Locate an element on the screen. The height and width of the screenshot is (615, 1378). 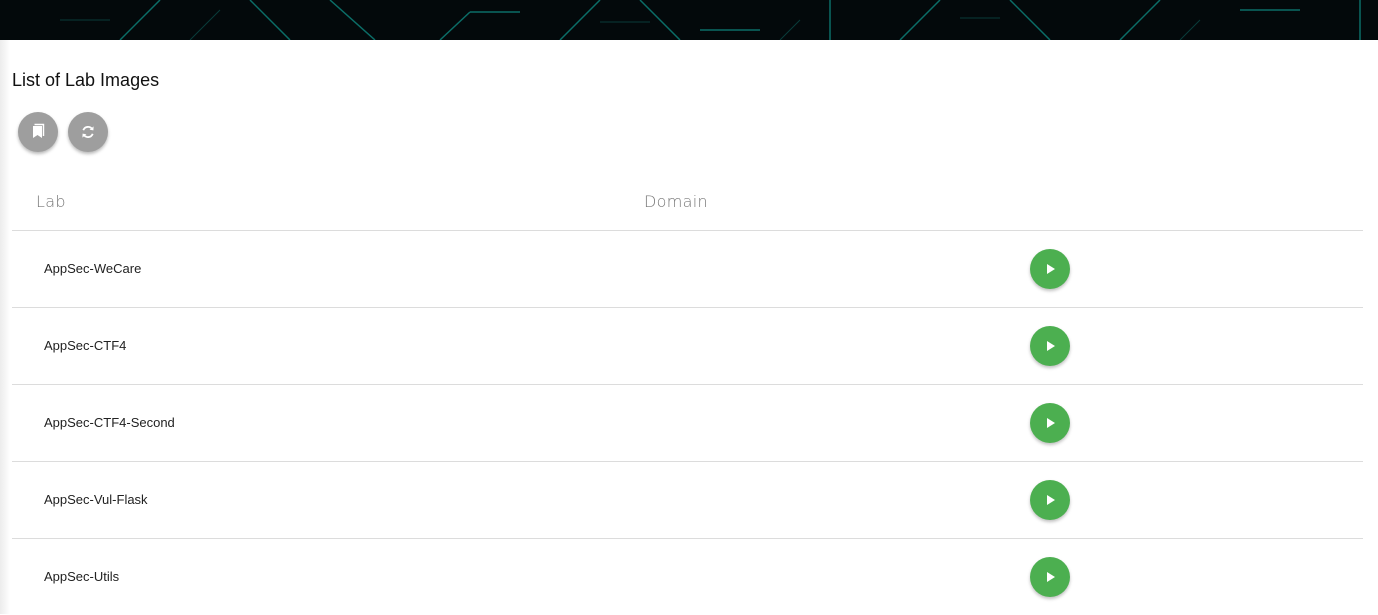
header-banner is located at coordinates (689, 20).